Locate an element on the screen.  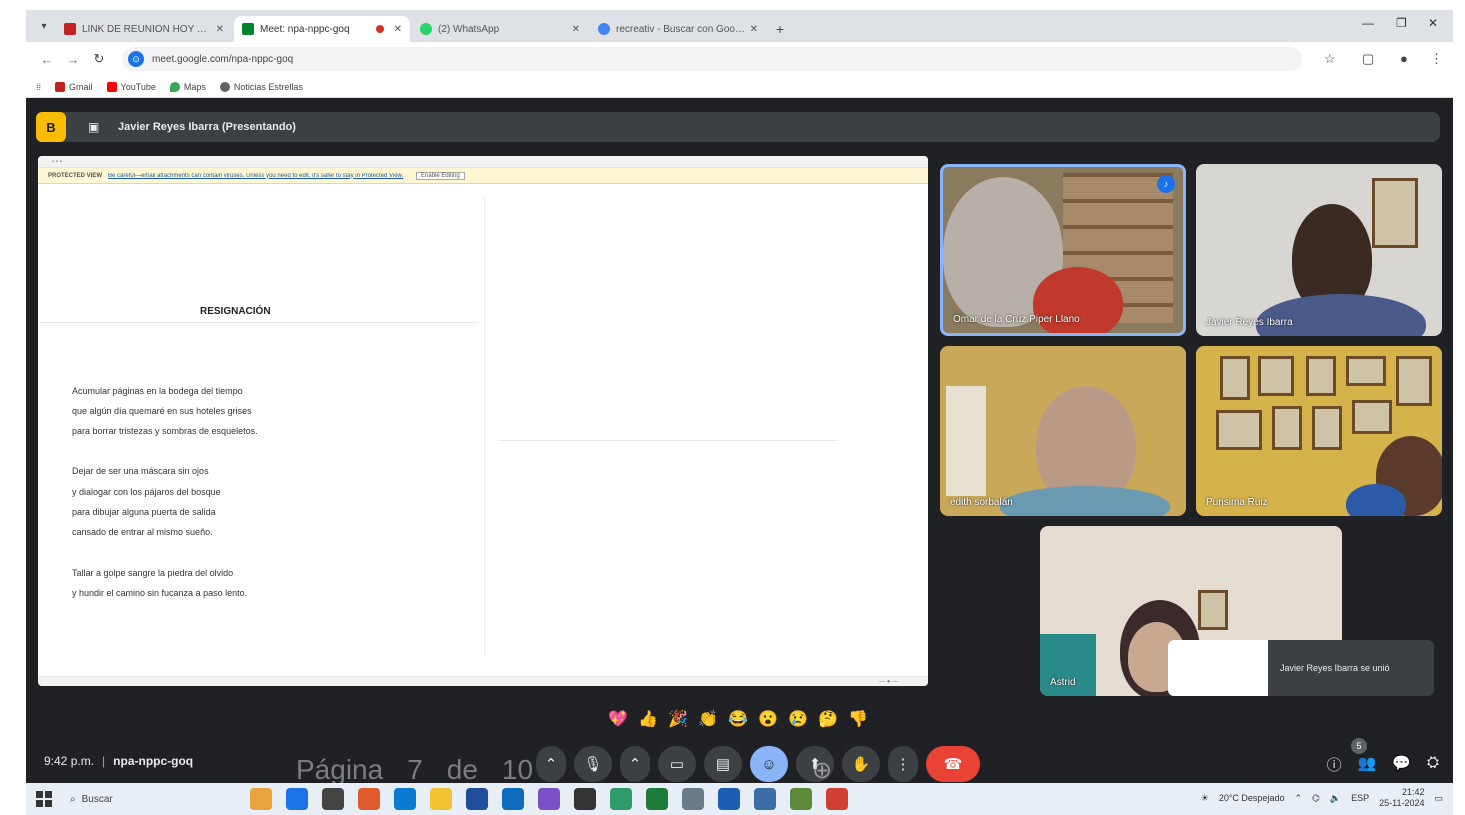
windows-start-icon is located at coordinates (44, 799).